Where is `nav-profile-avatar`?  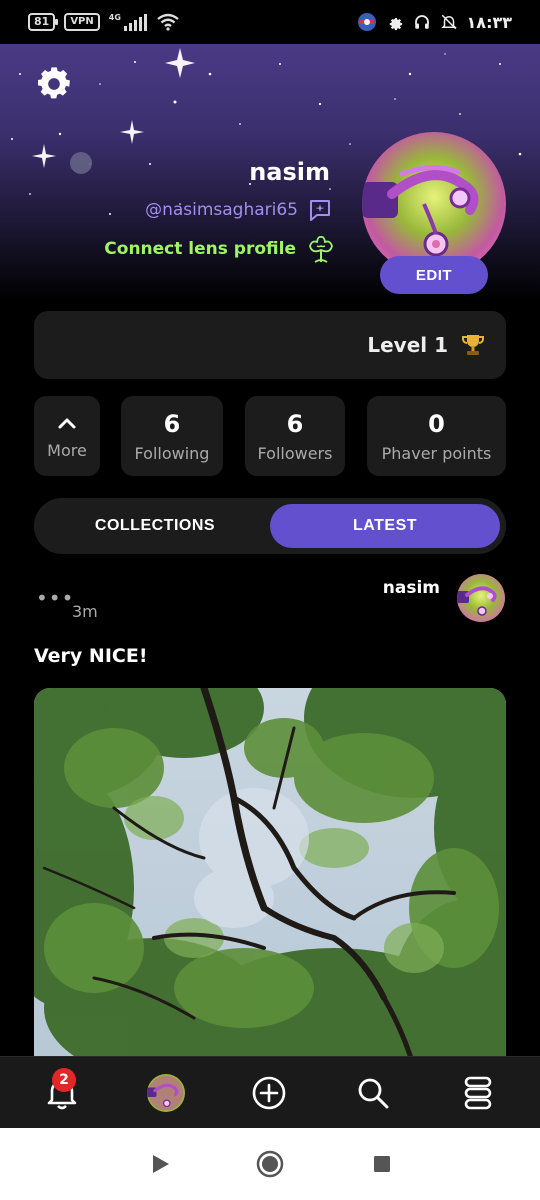 nav-profile-avatar is located at coordinates (166, 1093).